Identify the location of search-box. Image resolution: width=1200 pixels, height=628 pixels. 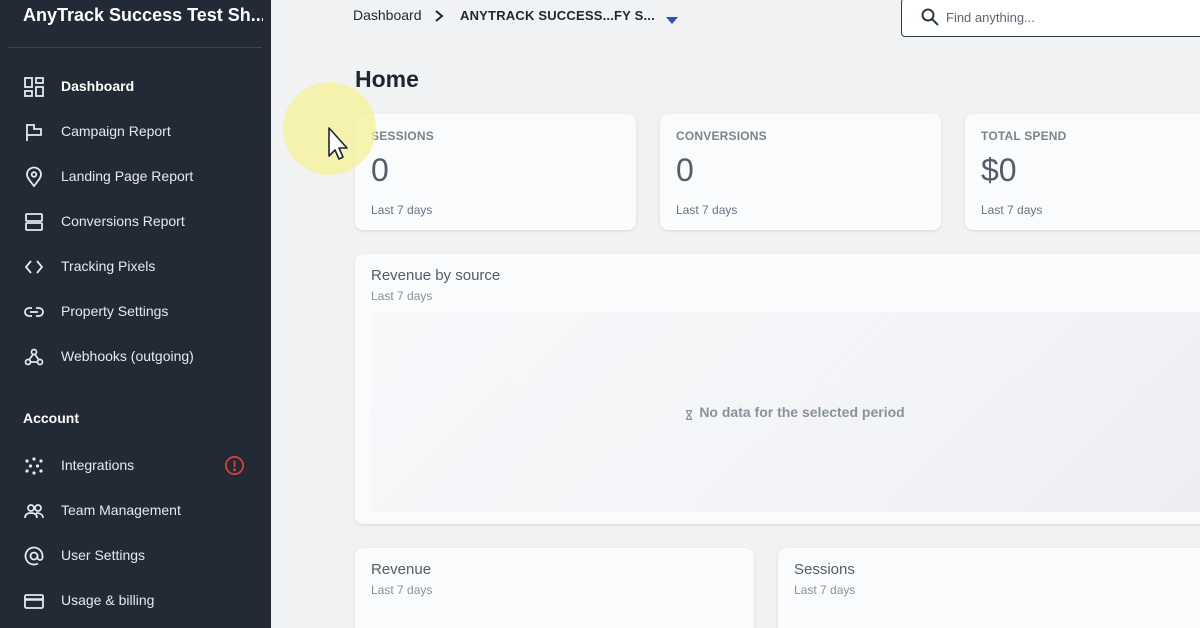
(1050, 18).